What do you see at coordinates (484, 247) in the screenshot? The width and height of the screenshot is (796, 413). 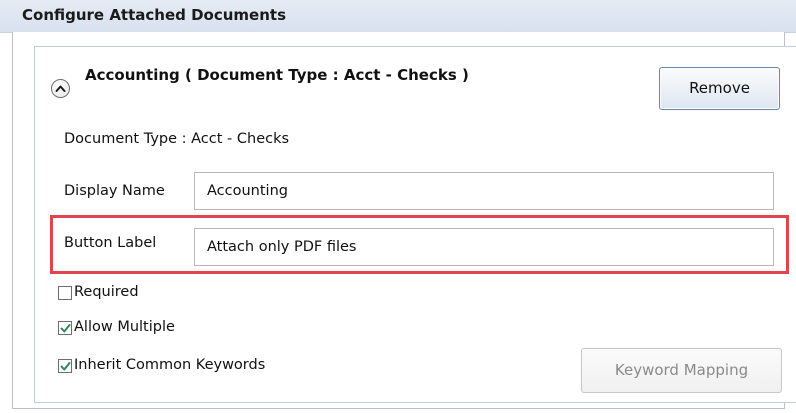 I see `button-label-input: Attach only PDF files` at bounding box center [484, 247].